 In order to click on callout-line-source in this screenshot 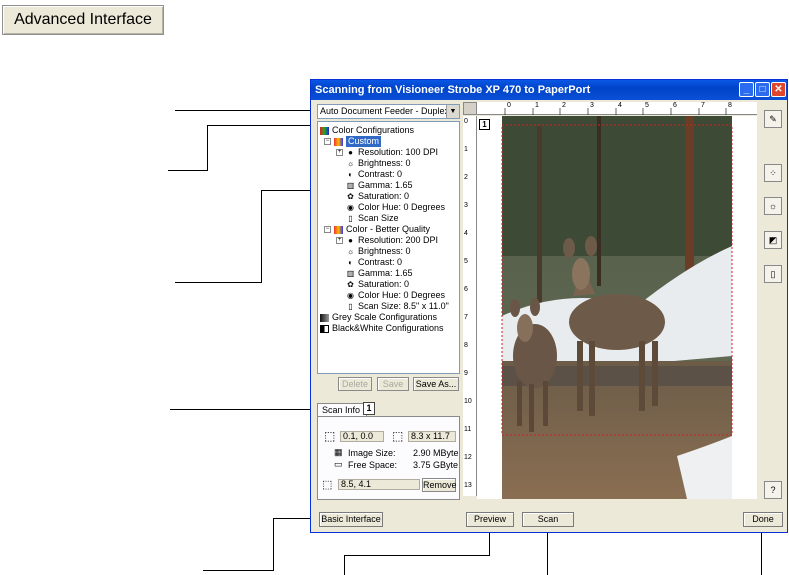, I will do `click(245, 110)`.